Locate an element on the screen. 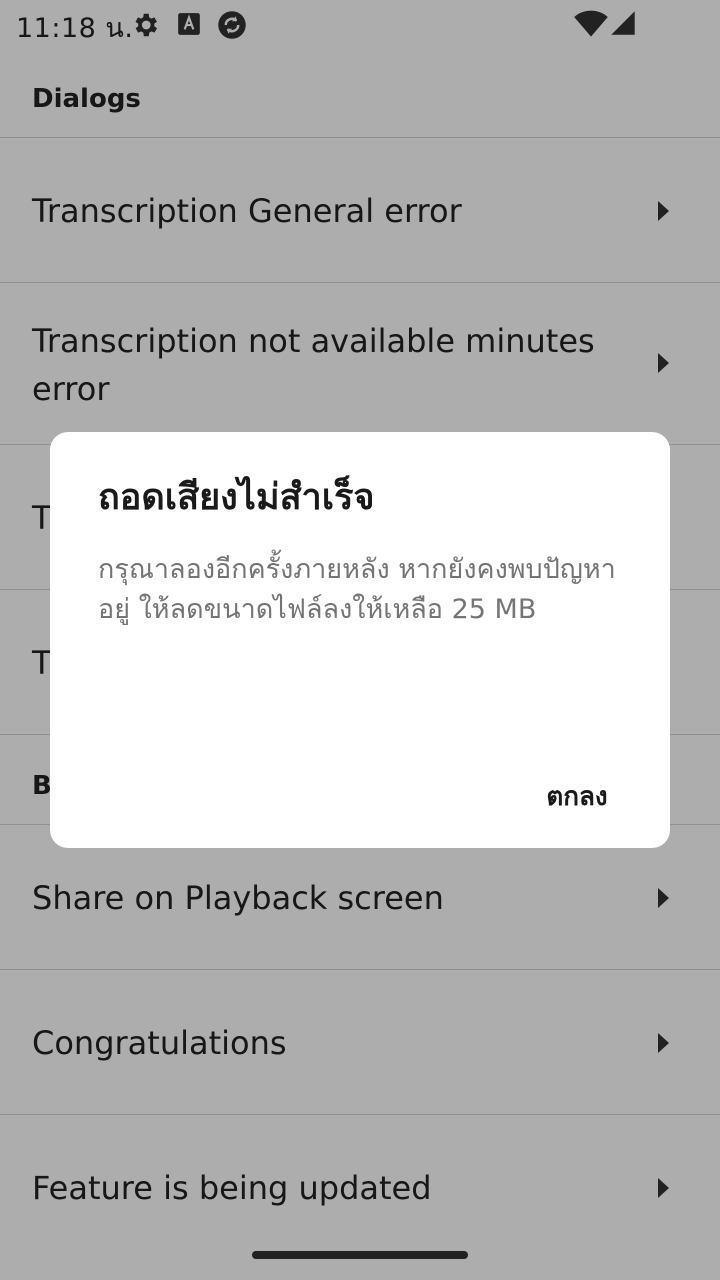  dialog-title: ถอดเสียงไม่สำเร็จ is located at coordinates (236, 497).